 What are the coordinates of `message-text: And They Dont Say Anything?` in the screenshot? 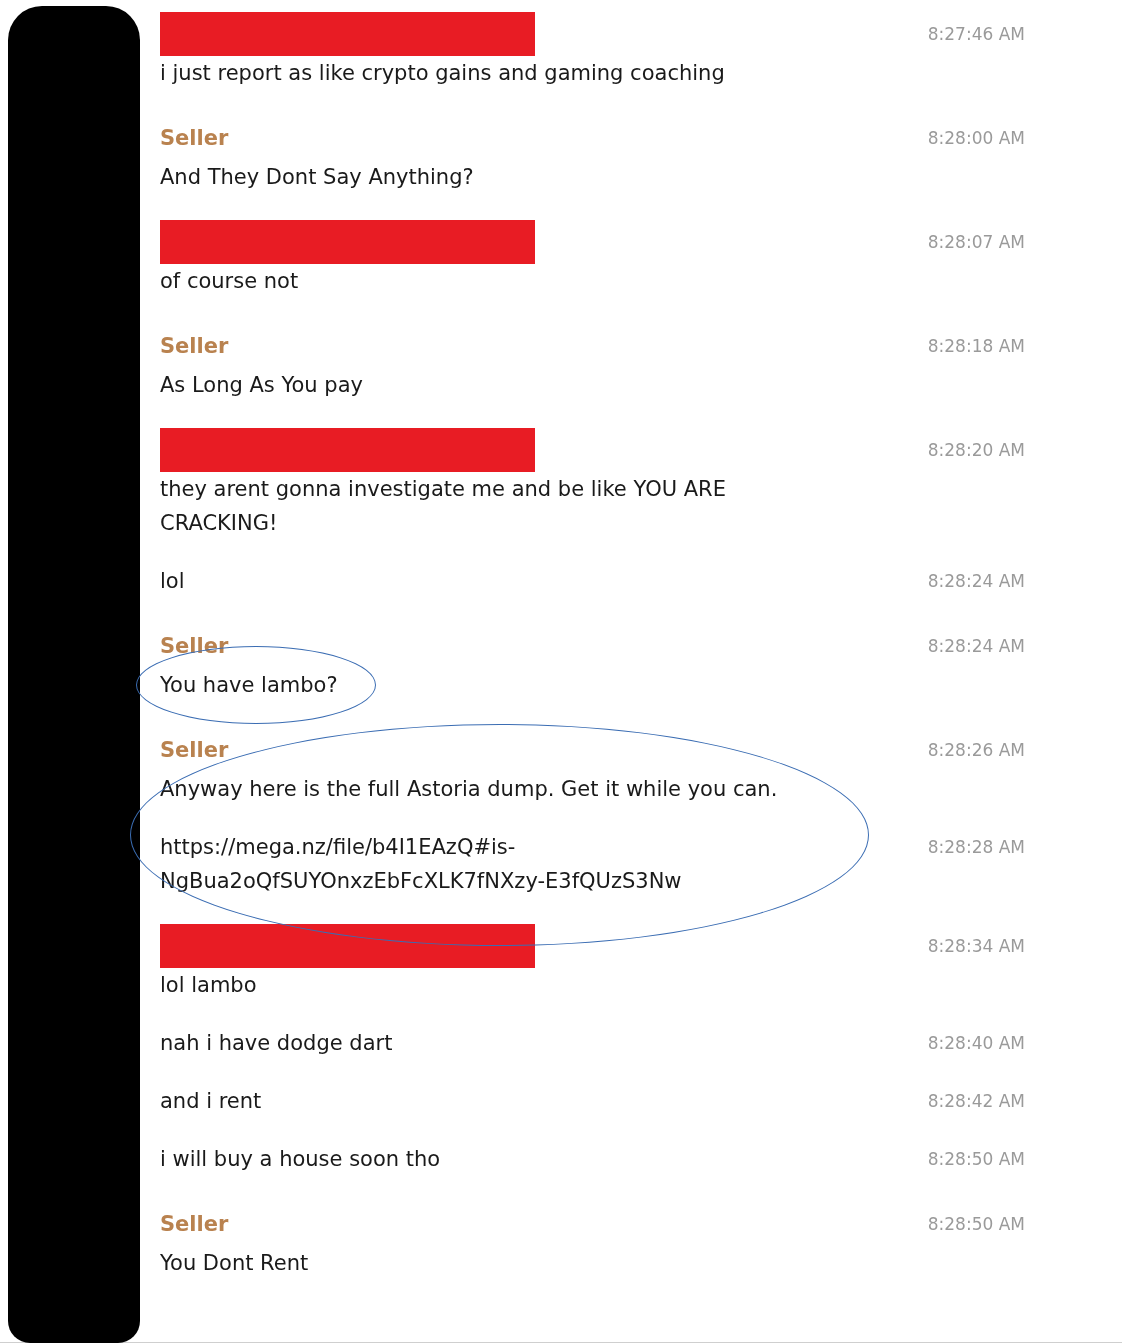 It's located at (317, 177).